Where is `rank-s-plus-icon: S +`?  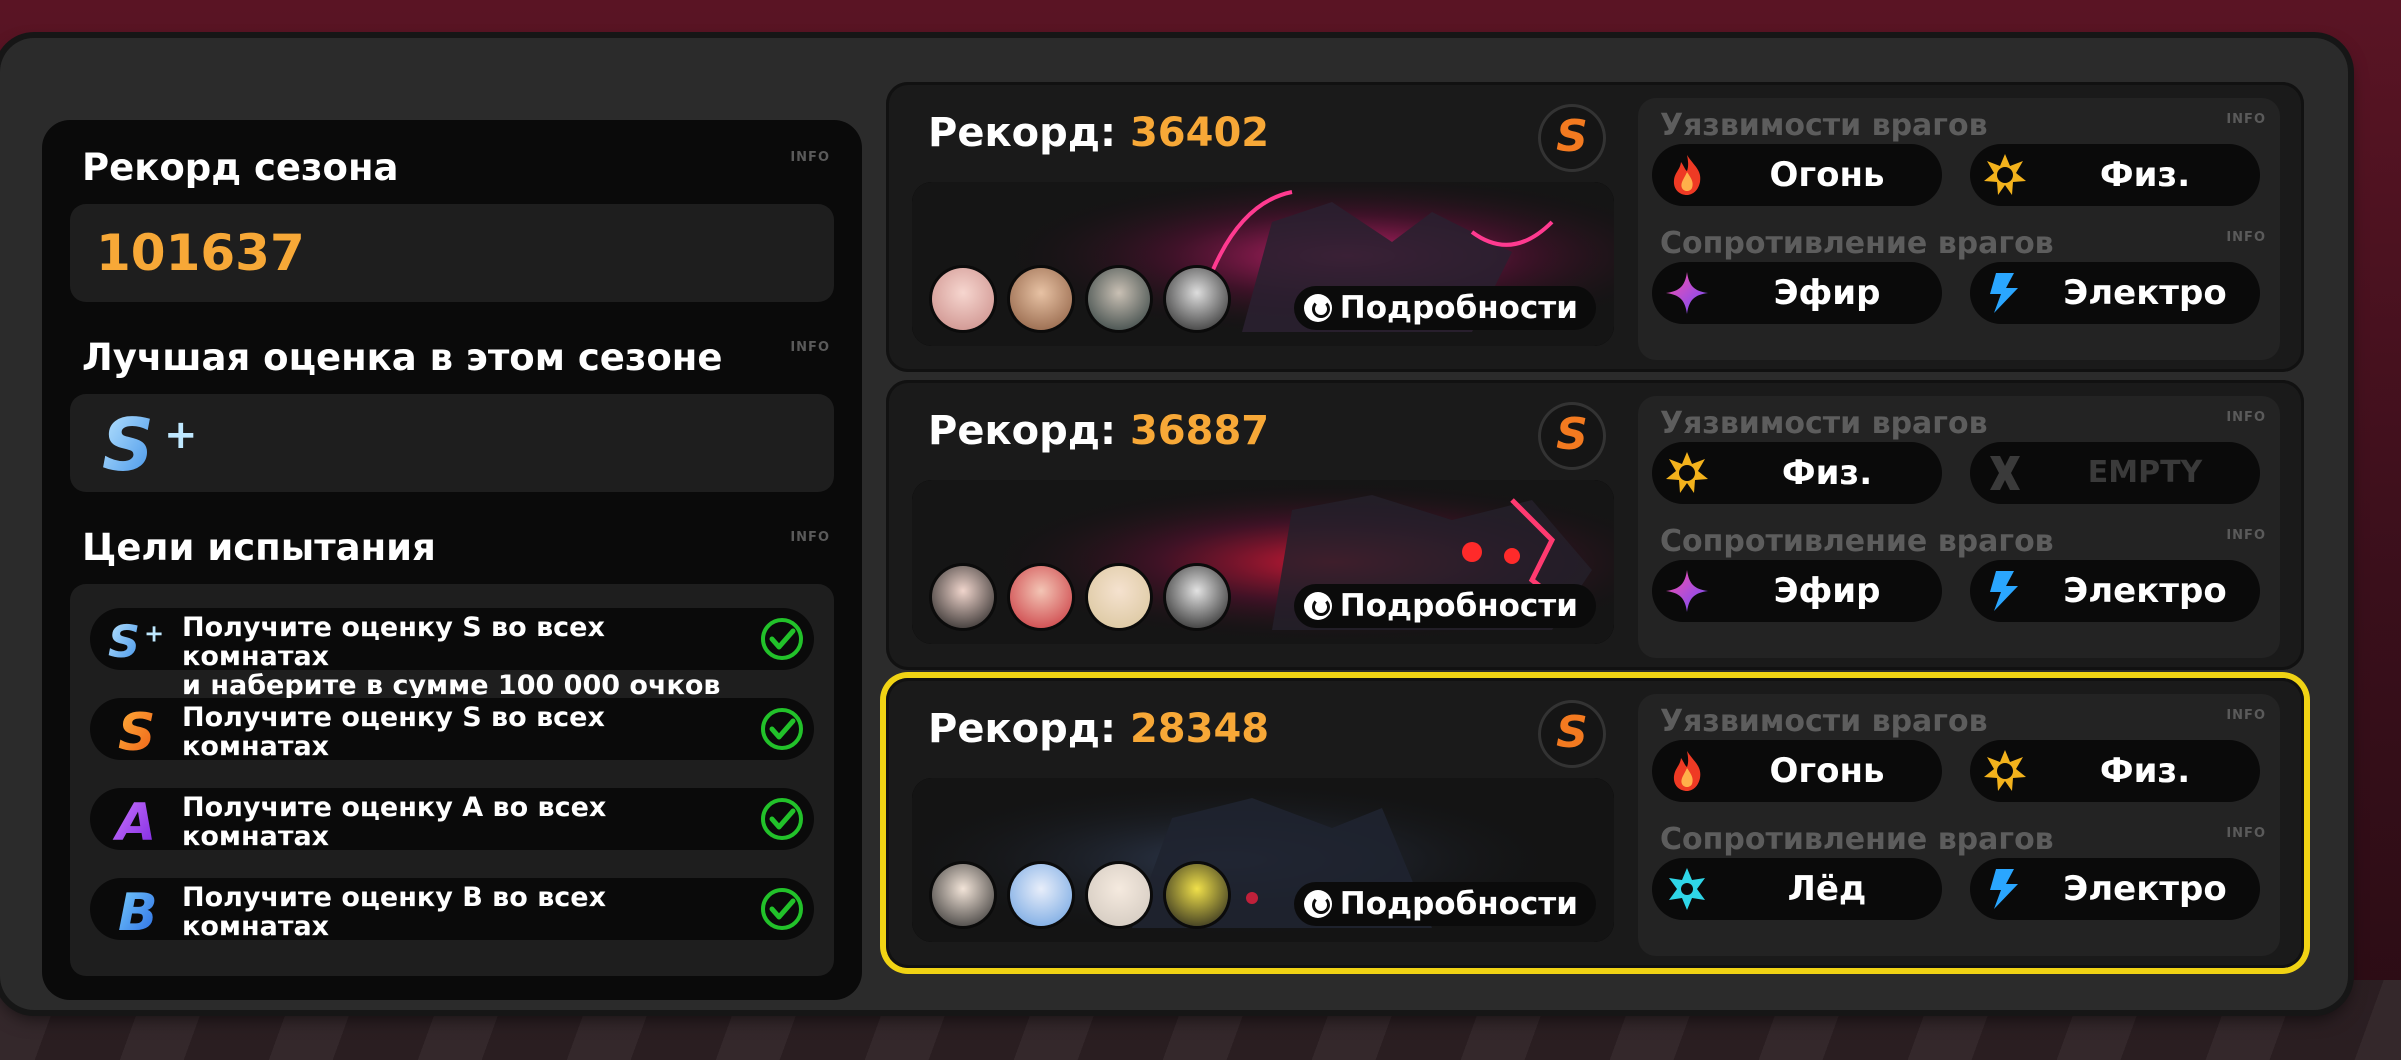 rank-s-plus-icon: S + is located at coordinates (136, 642).